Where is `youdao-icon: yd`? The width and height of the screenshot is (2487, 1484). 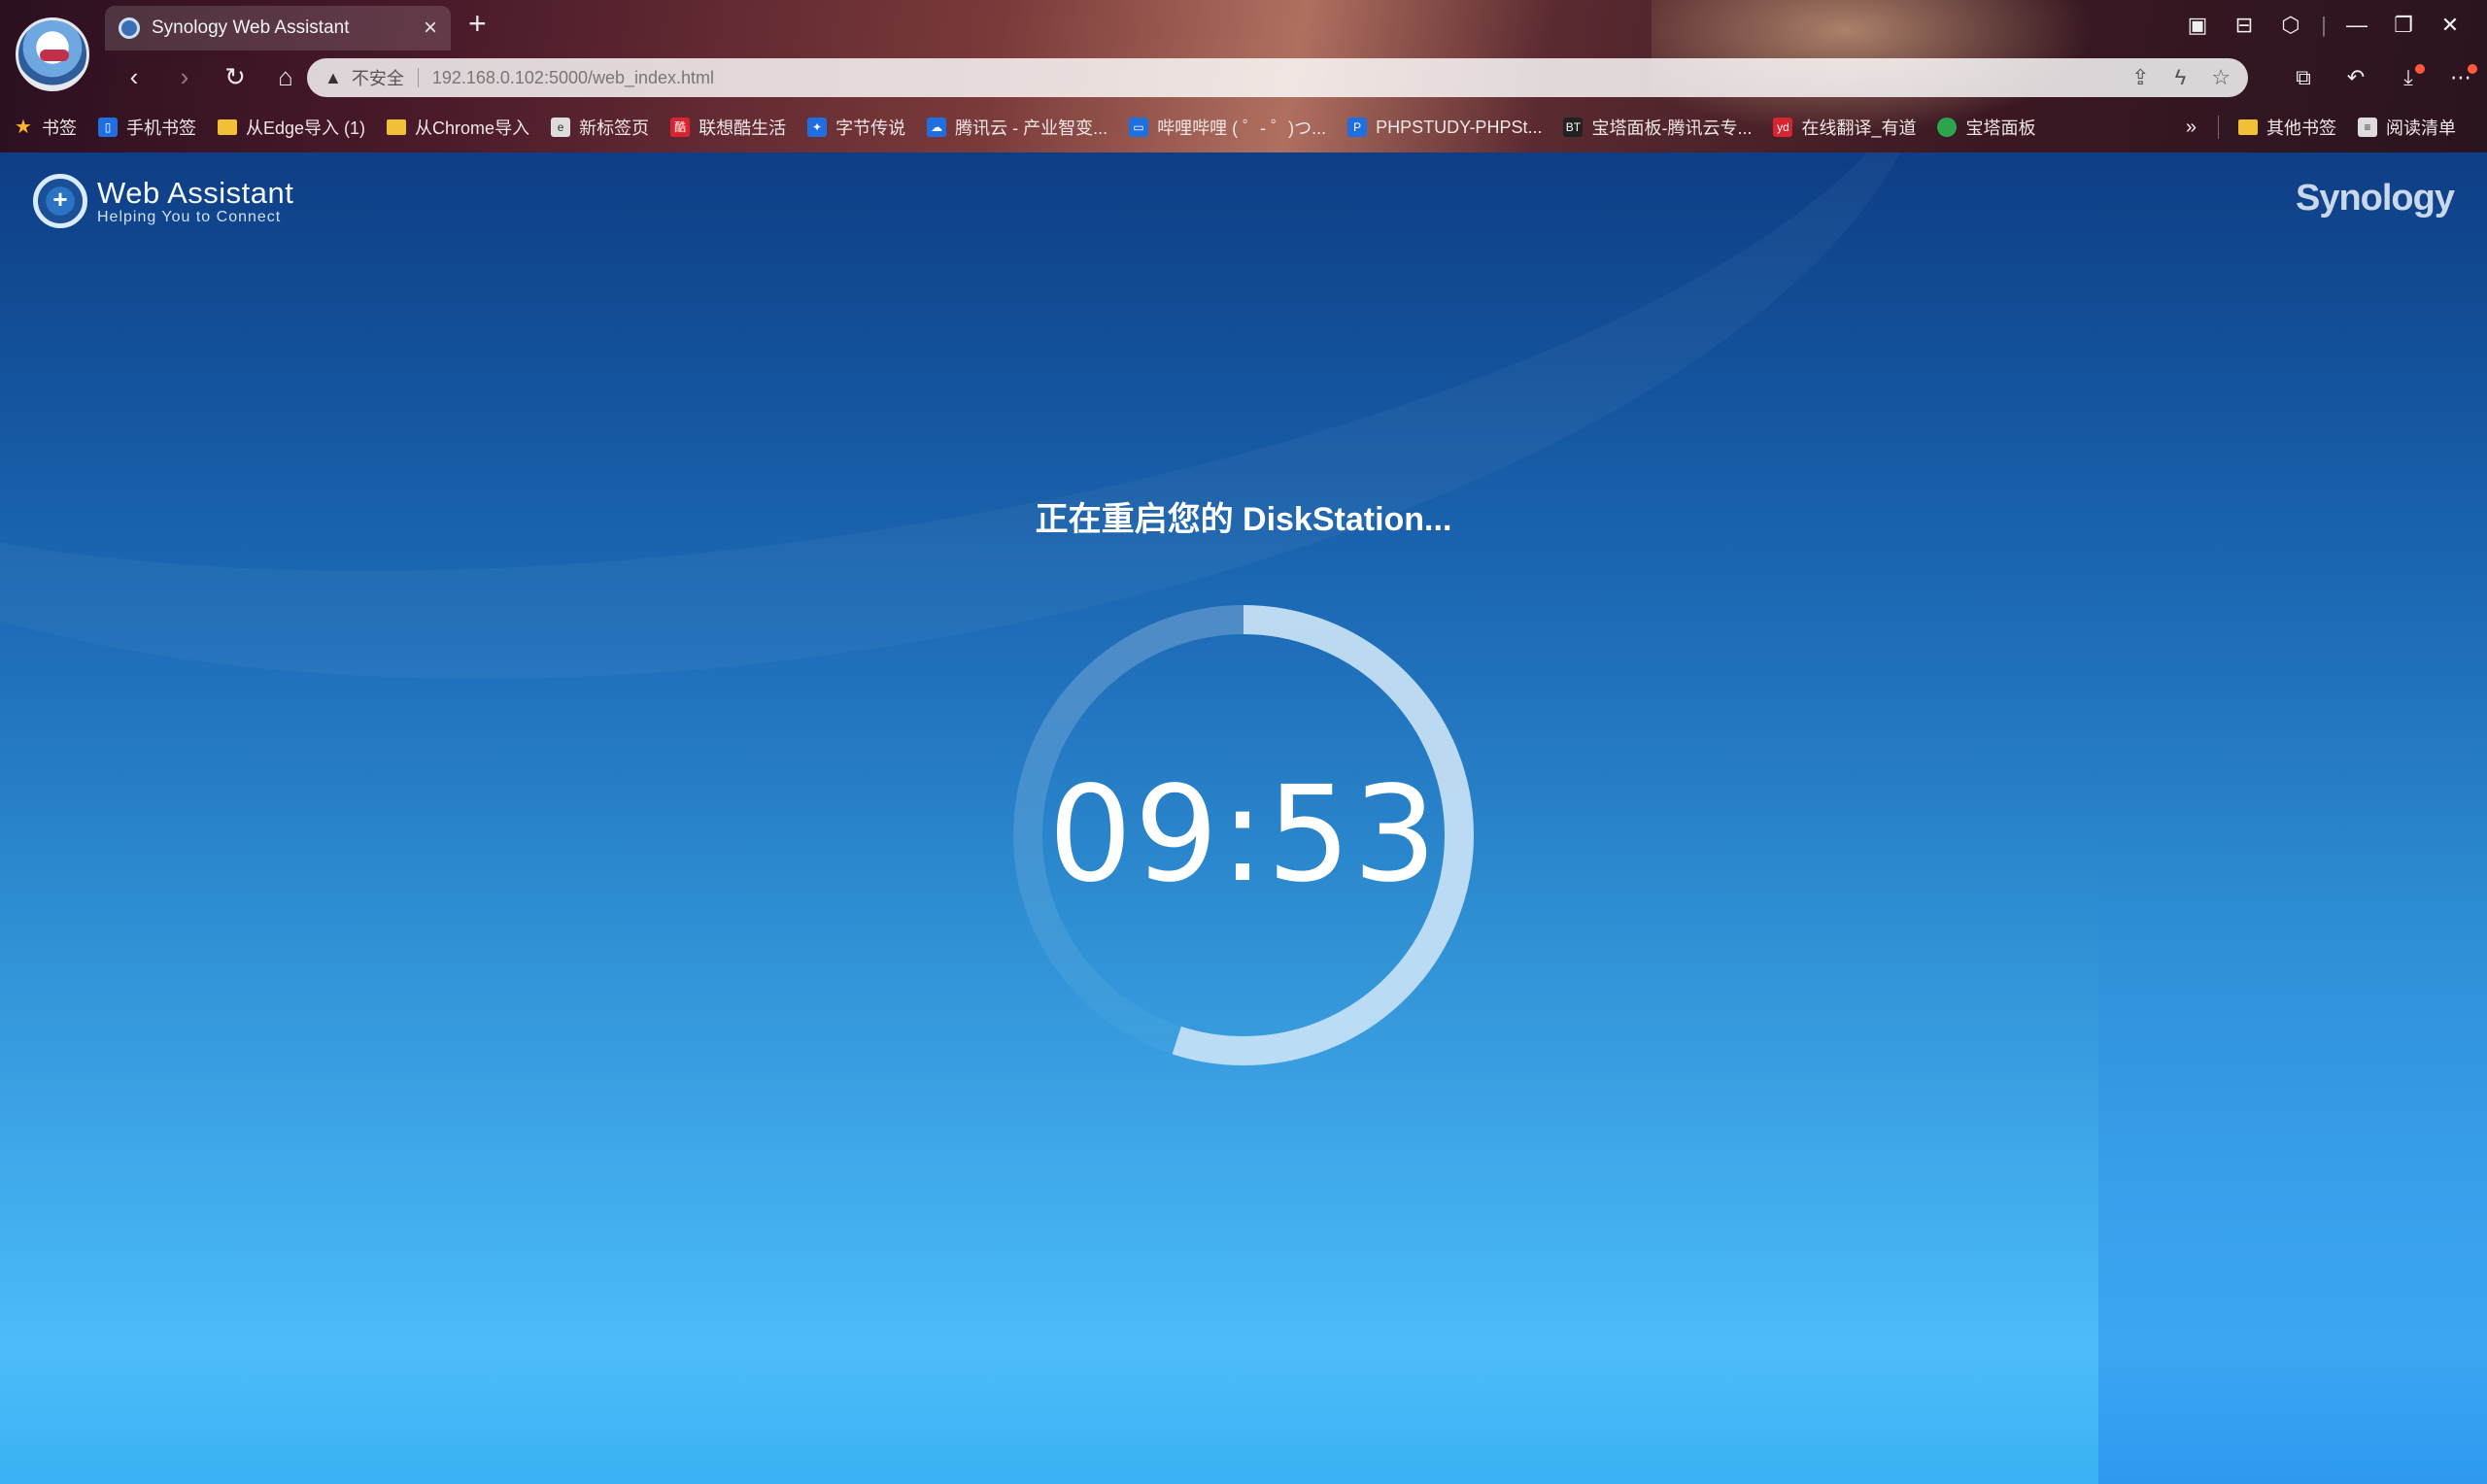
youdao-icon: yd is located at coordinates (1783, 128).